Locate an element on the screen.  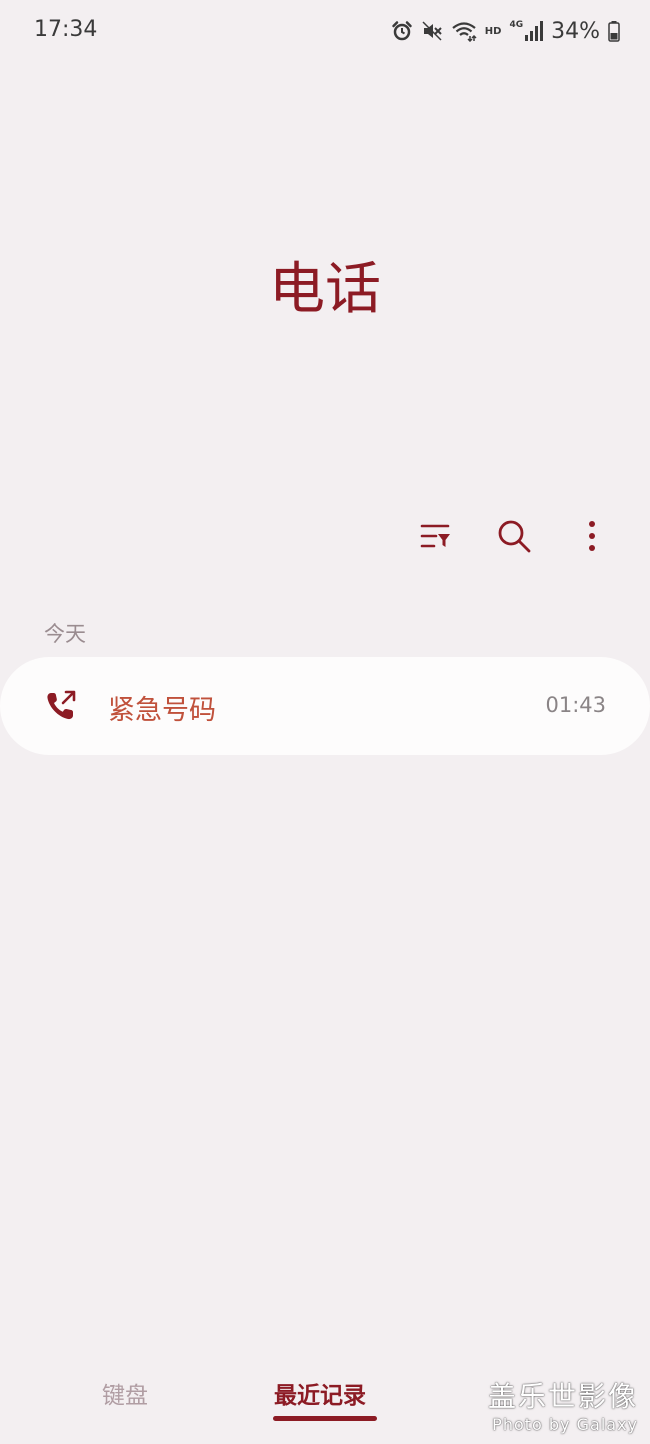
battery-percent: 34% is located at coordinates (575, 31).